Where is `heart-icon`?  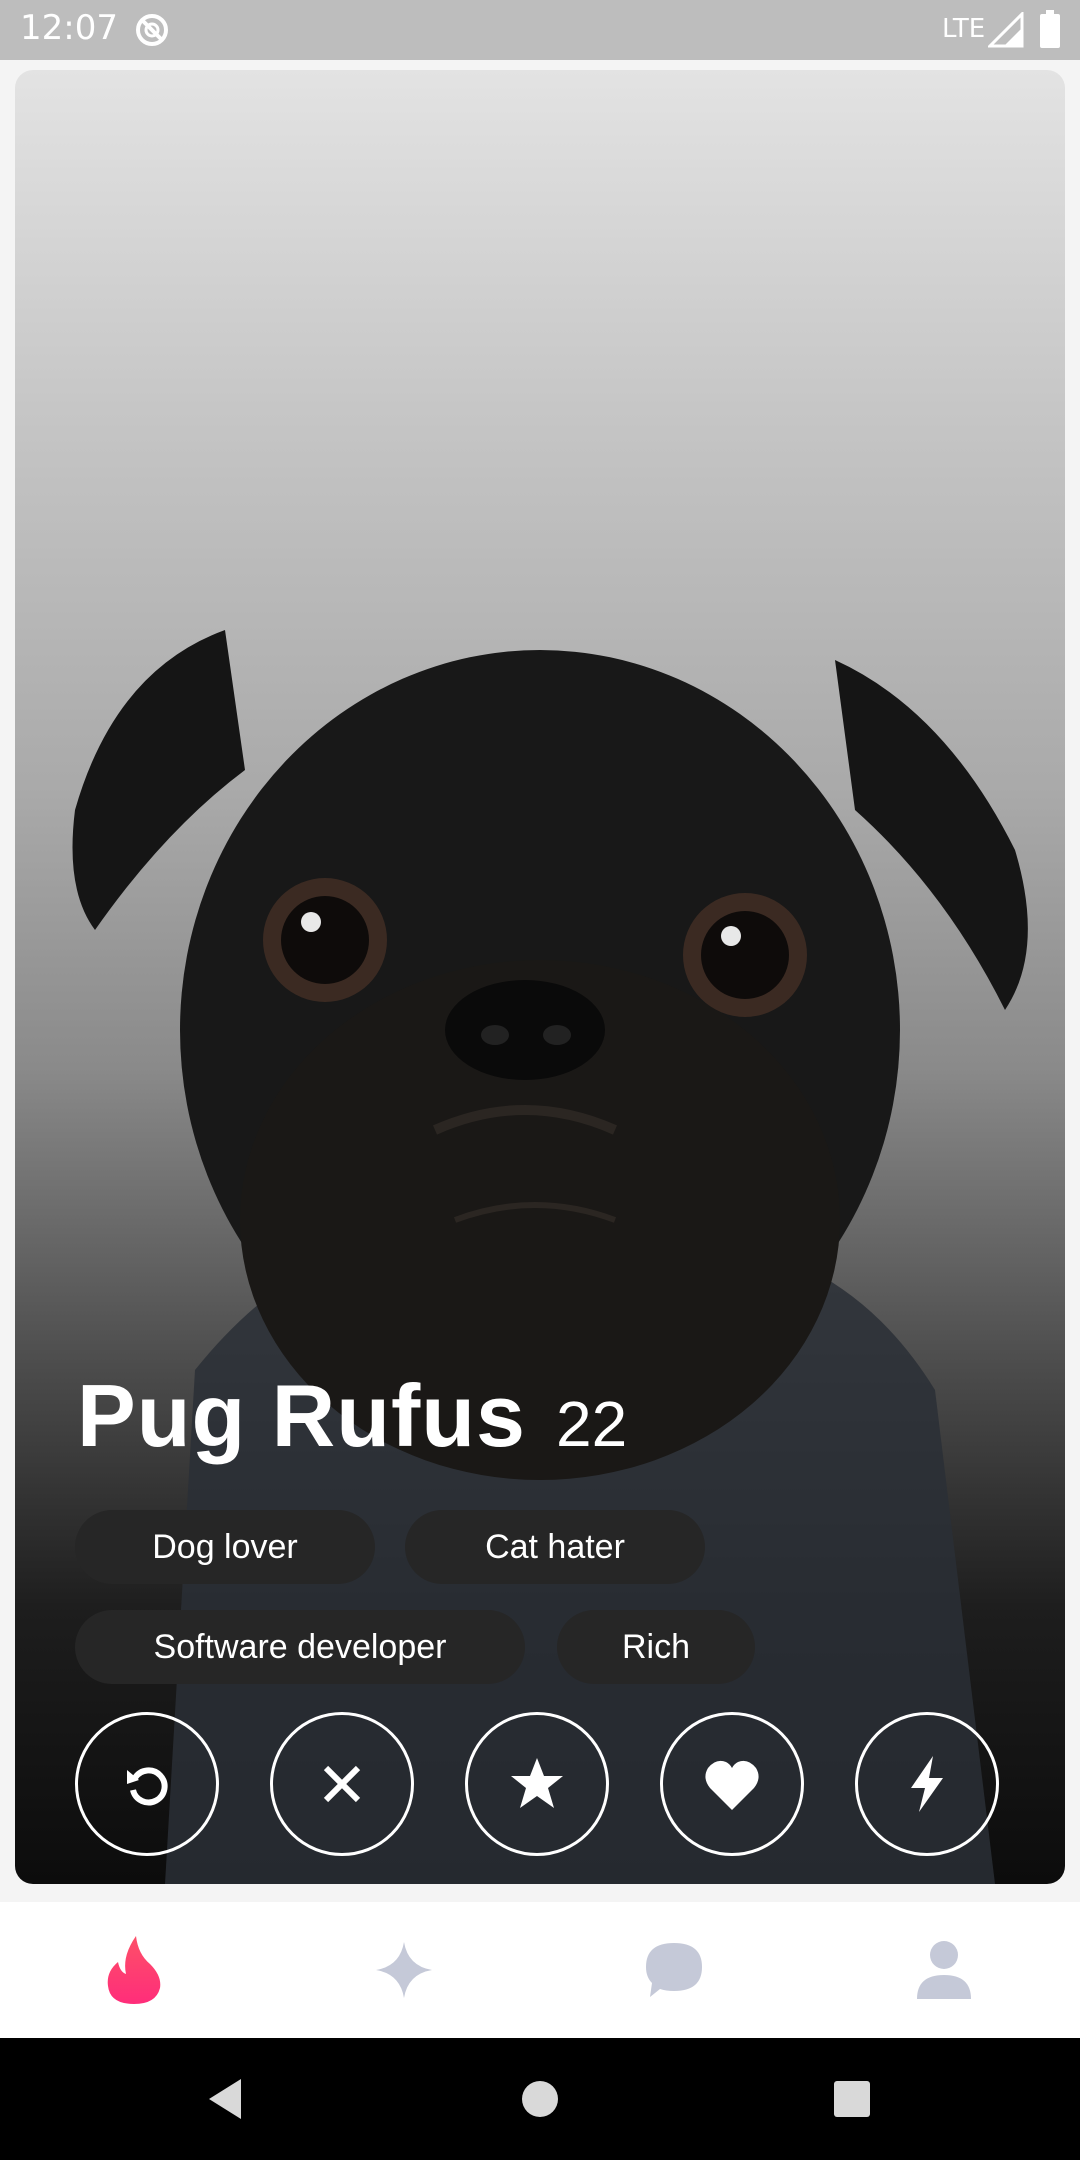 heart-icon is located at coordinates (732, 1785).